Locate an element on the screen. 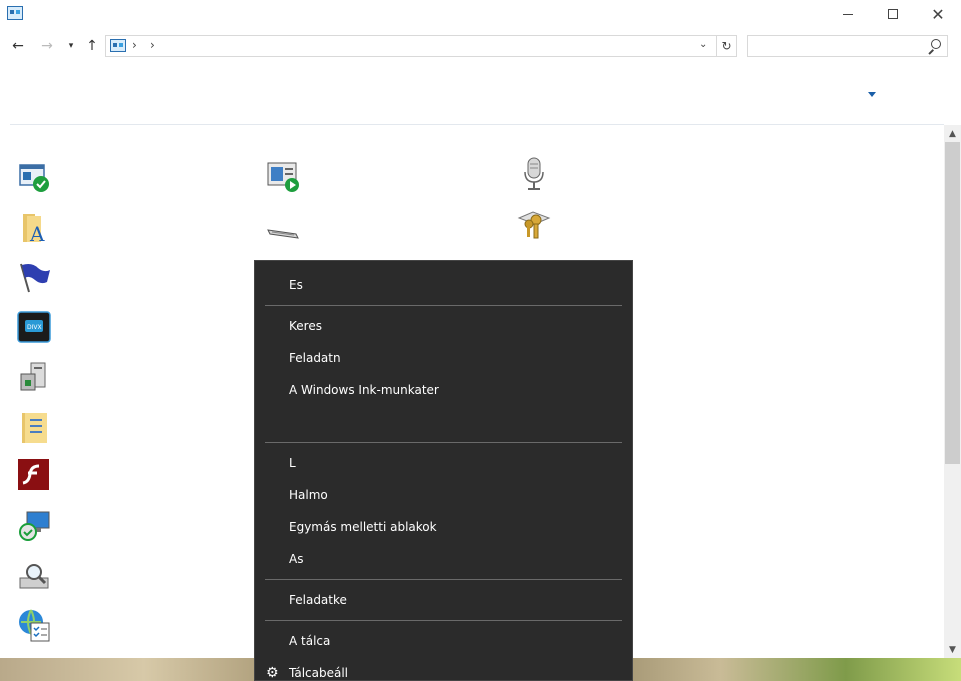 Image resolution: width=961 pixels, height=681 pixels. menu-item-label: Keres is located at coordinates (305, 326).